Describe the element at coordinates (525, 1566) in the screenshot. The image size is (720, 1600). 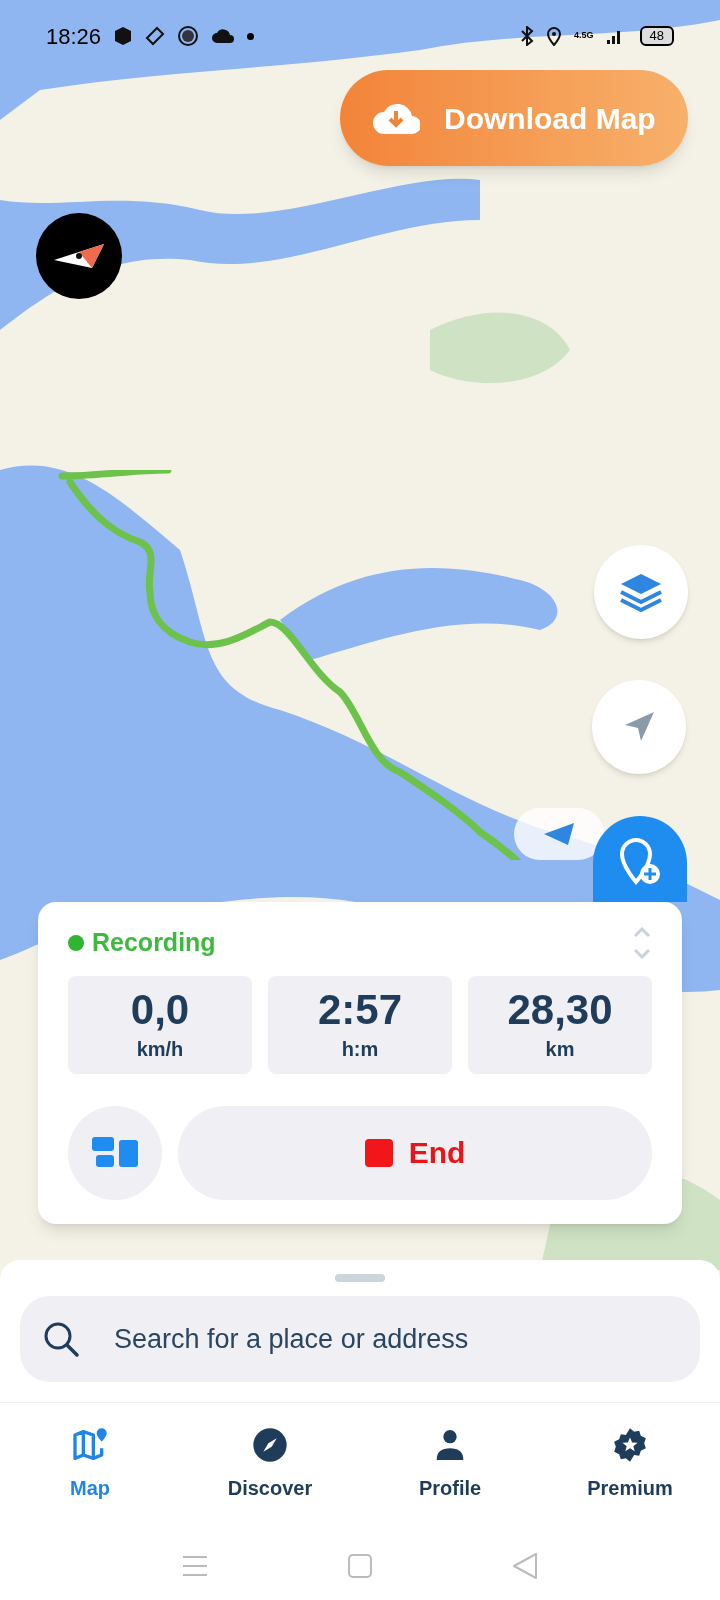
I see `back-triangle-icon` at that location.